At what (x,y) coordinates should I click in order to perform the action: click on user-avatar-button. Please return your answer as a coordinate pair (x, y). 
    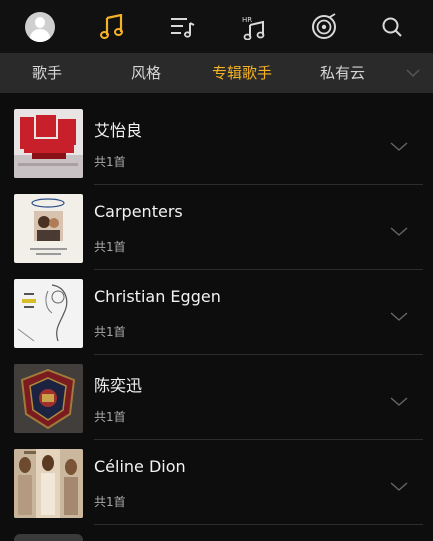
    Looking at the image, I should click on (40, 27).